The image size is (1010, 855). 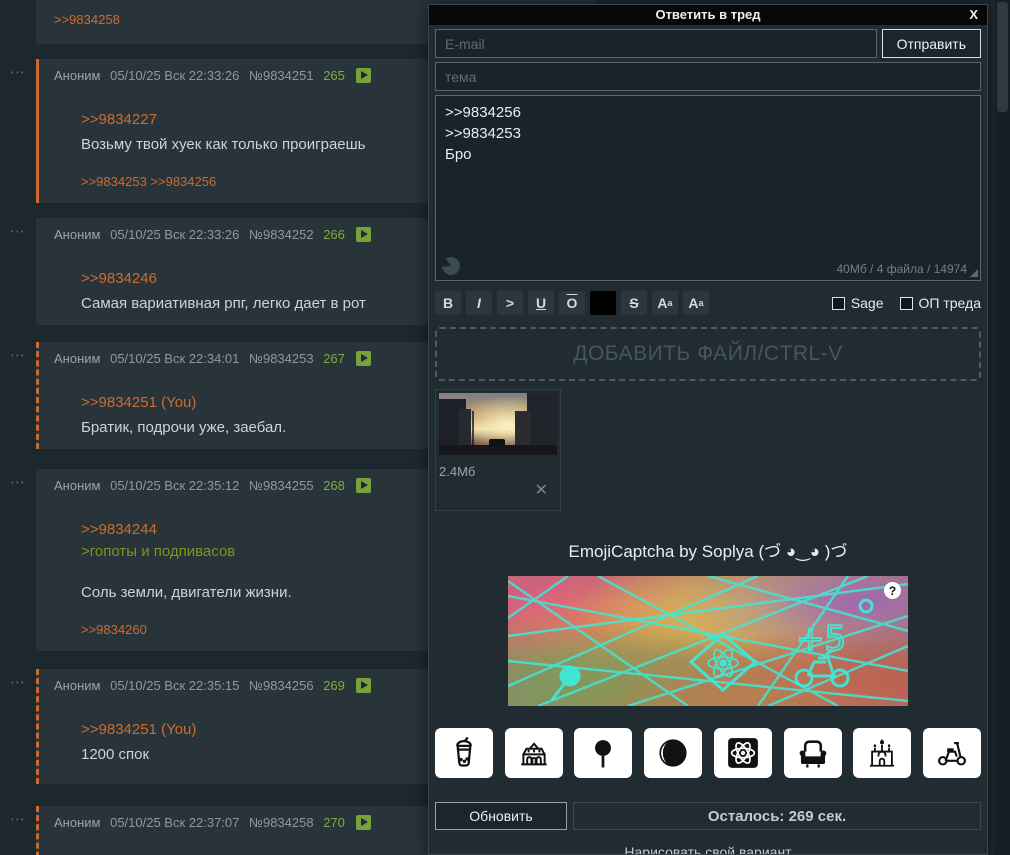 I want to click on attached-file: 2.4Мб ✕, so click(x=498, y=450).